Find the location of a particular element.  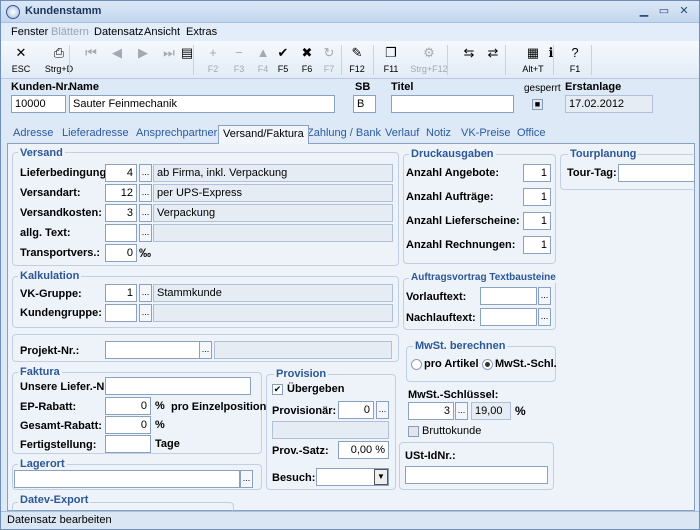

lieferscheine-field: 1 is located at coordinates (537, 221).